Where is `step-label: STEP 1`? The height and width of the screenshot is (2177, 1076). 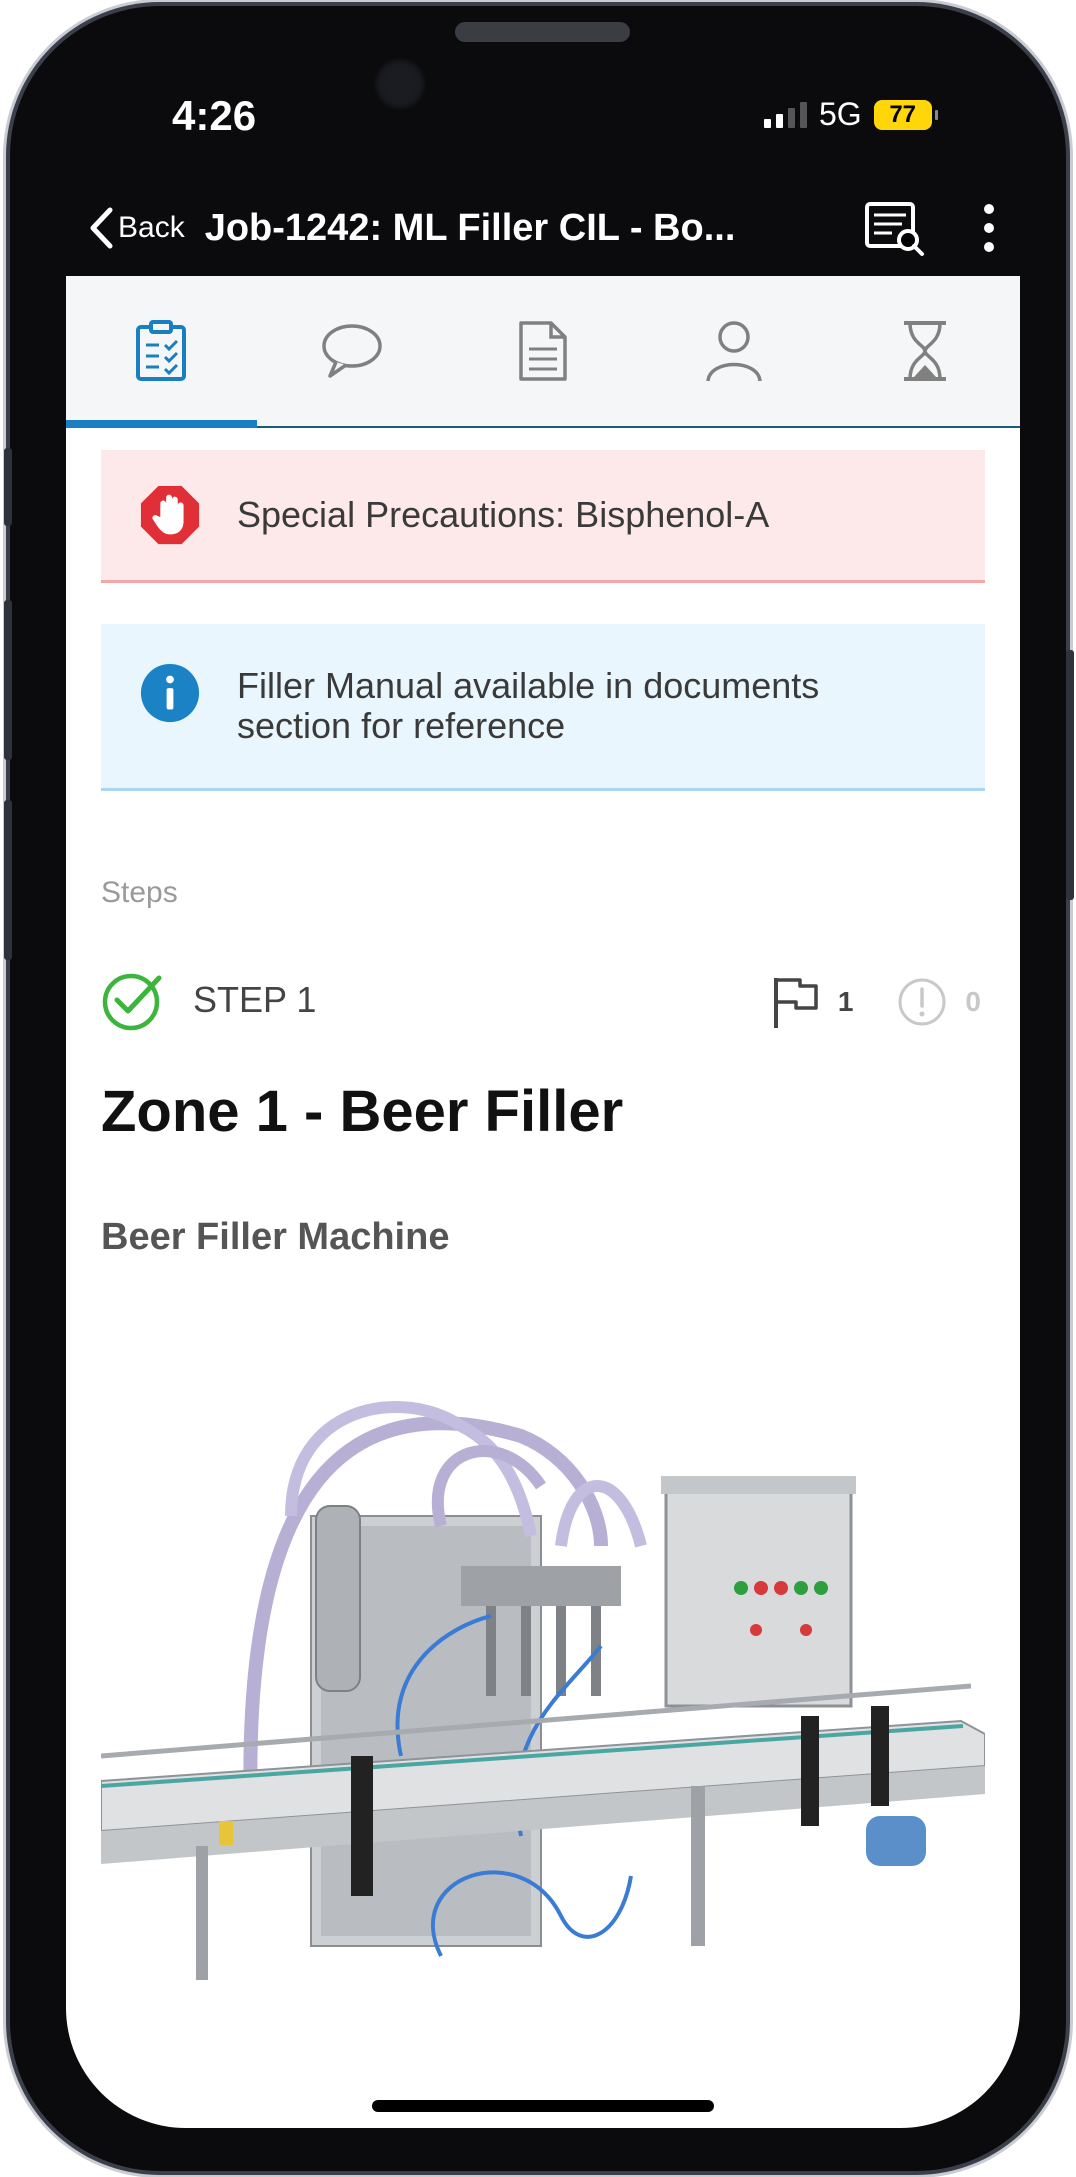 step-label: STEP 1 is located at coordinates (255, 999).